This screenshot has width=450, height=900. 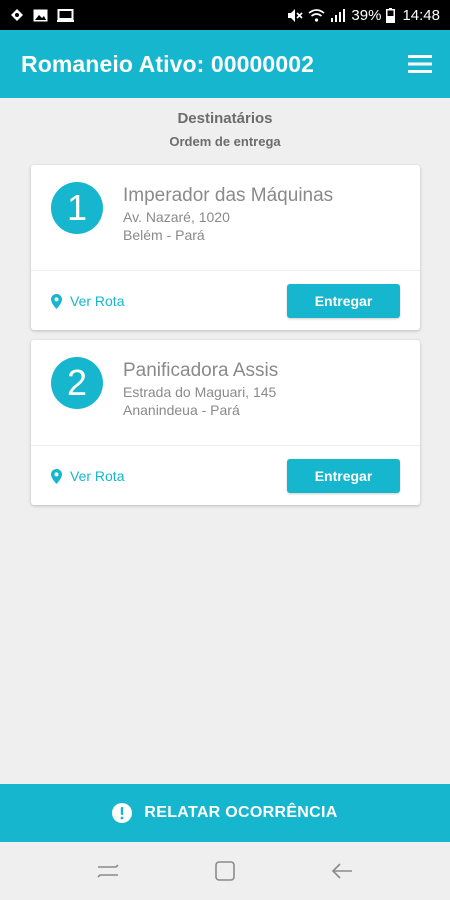 I want to click on menu-button, so click(x=420, y=64).